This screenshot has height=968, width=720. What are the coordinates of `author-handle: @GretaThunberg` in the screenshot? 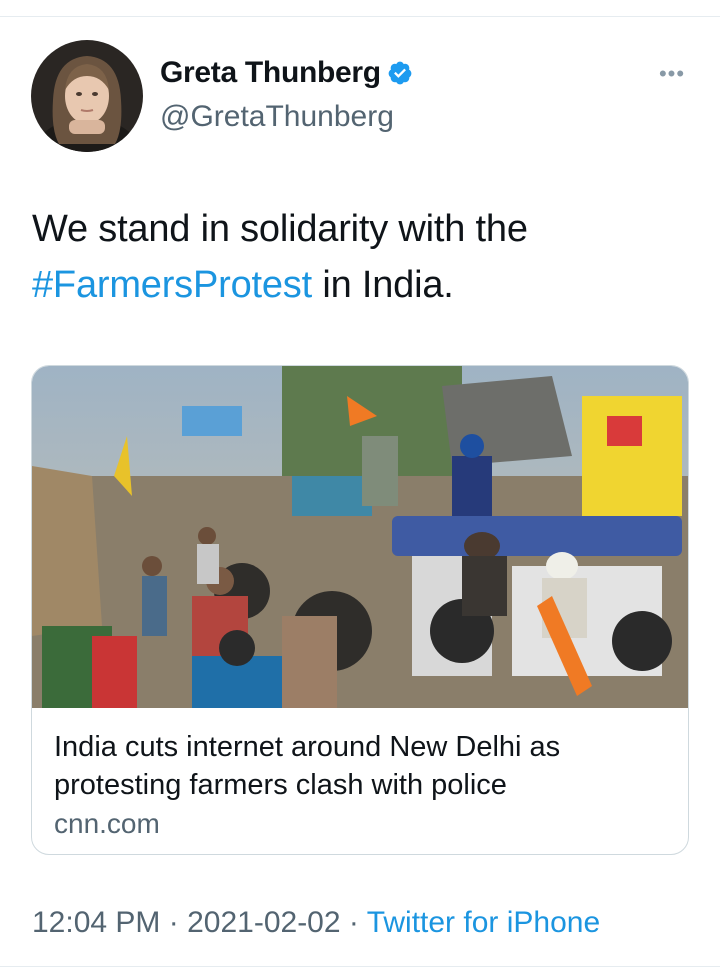 It's located at (277, 117).